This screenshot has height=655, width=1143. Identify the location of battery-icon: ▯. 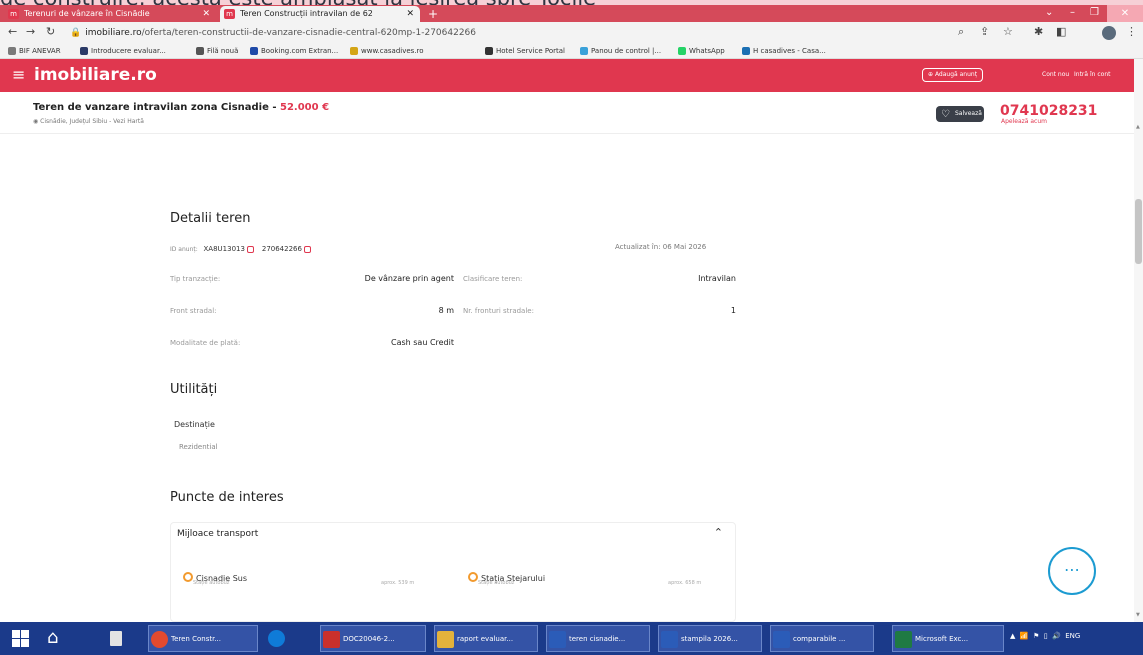
(1045, 636).